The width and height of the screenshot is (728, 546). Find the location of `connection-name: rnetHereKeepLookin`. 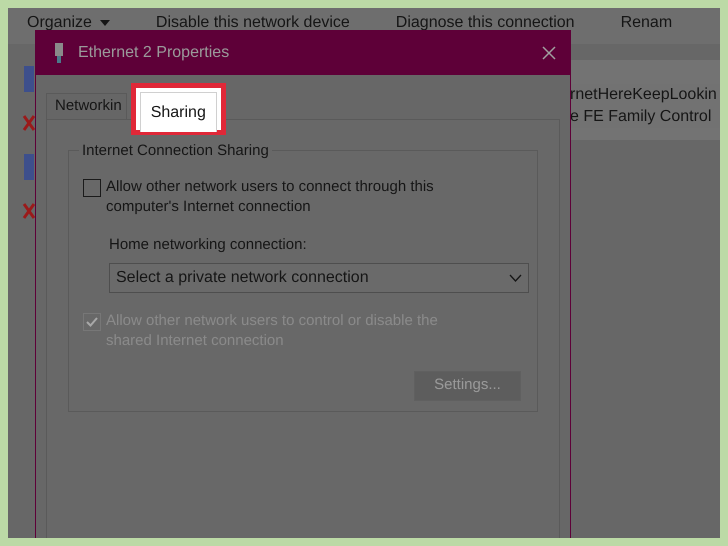

connection-name: rnetHereKeepLookin is located at coordinates (644, 95).